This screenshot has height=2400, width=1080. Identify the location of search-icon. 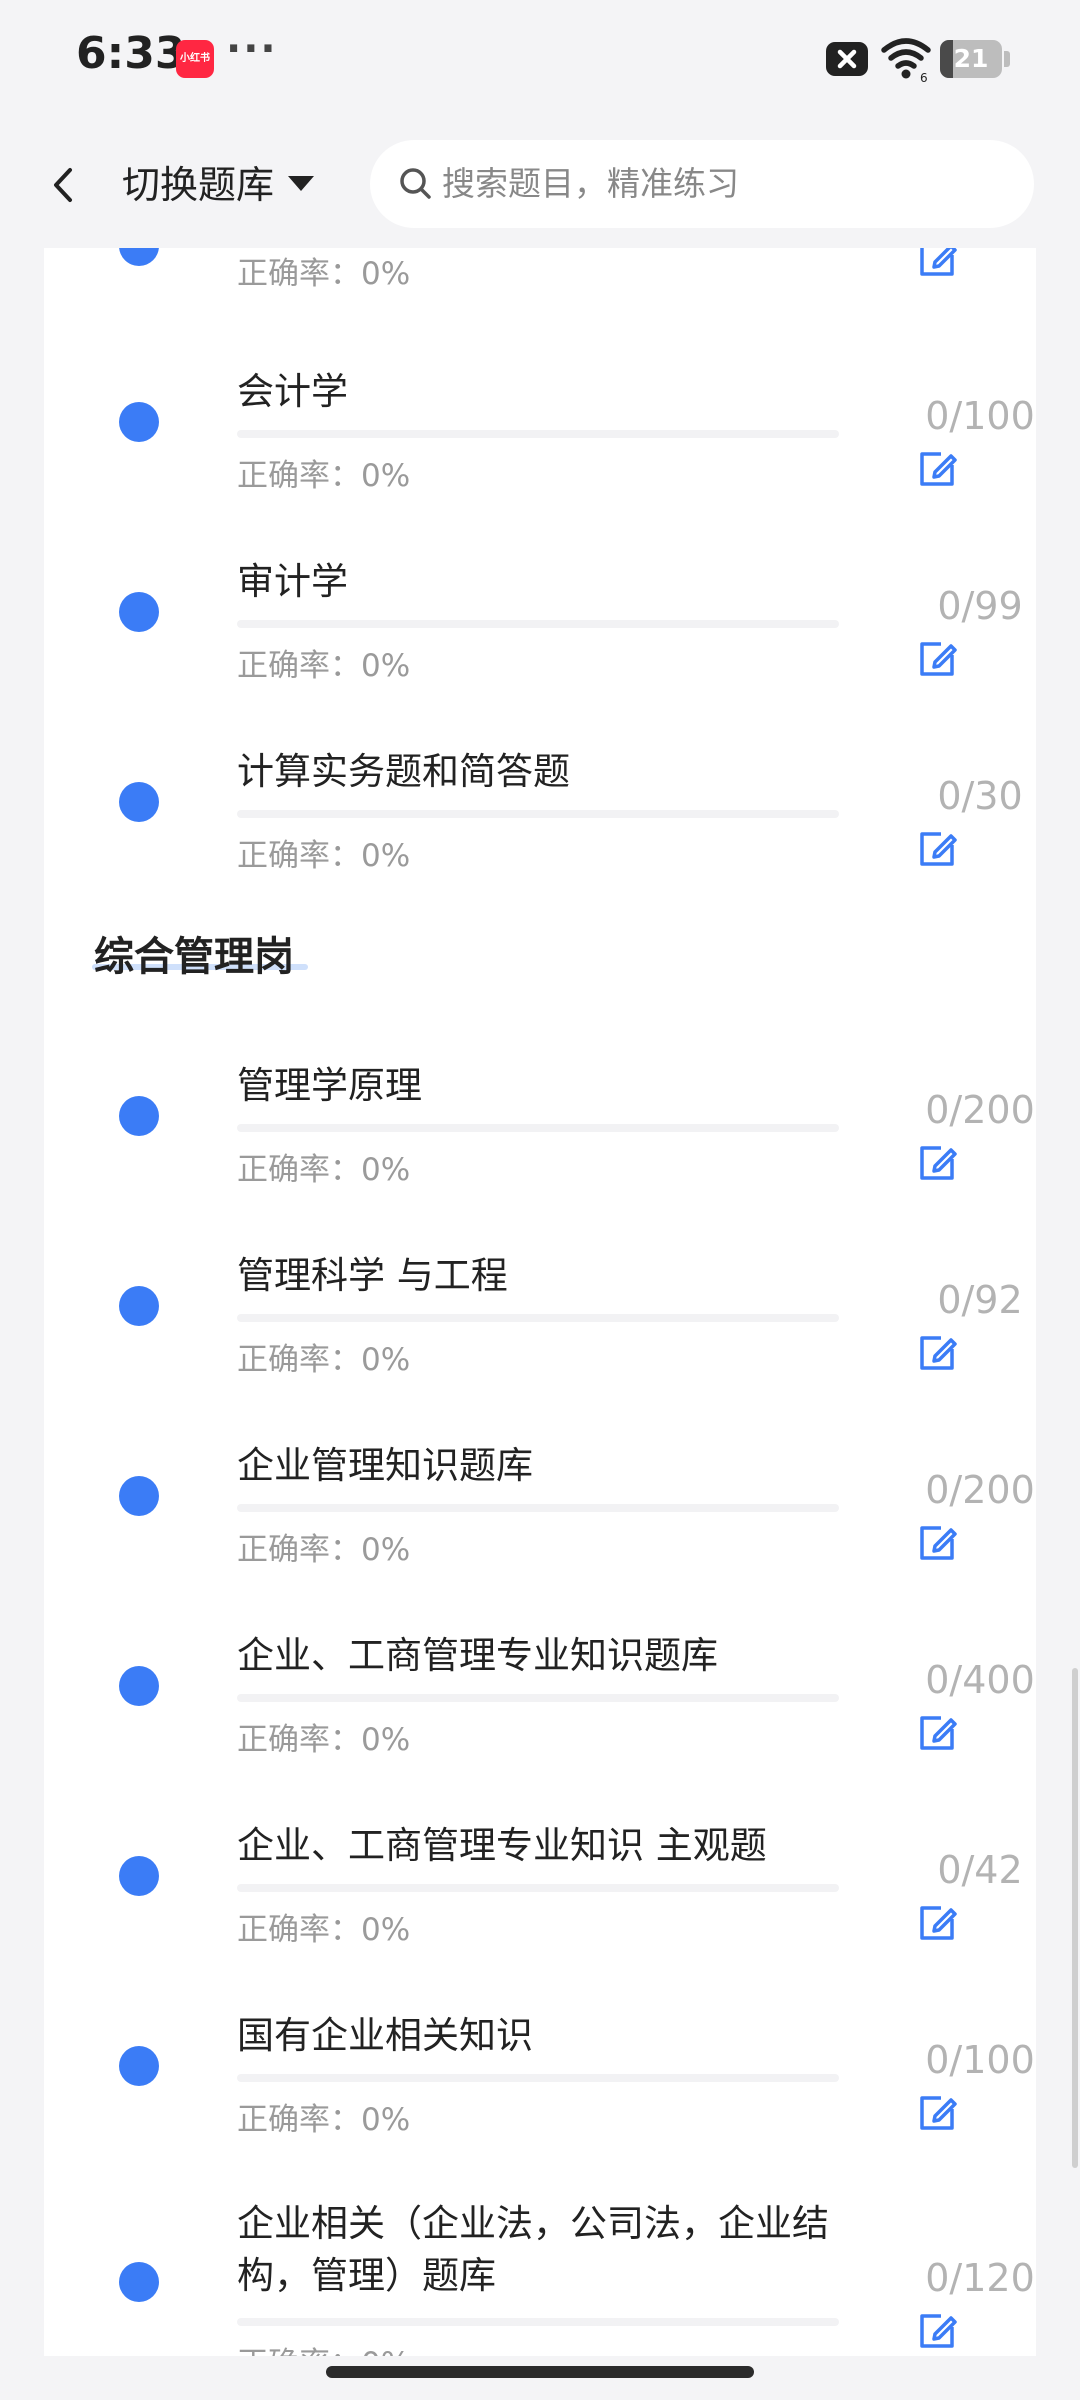
(415, 183).